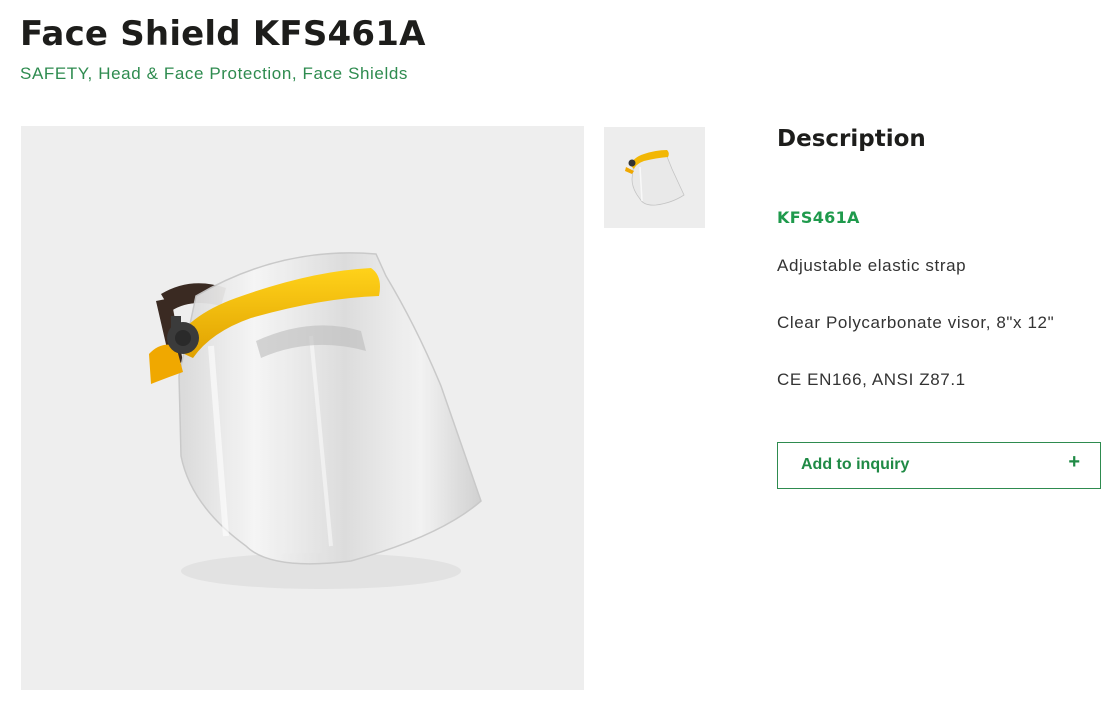 The image size is (1112, 702). I want to click on face-shield-thumbnail-image, so click(655, 178).